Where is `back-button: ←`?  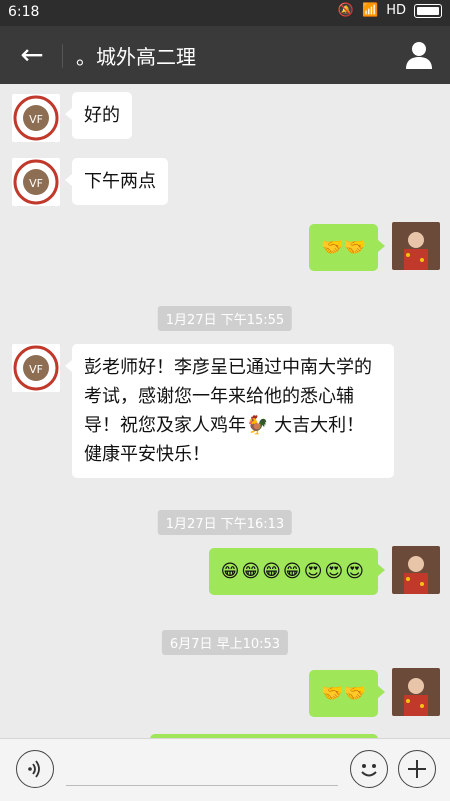 back-button: ← is located at coordinates (32, 55).